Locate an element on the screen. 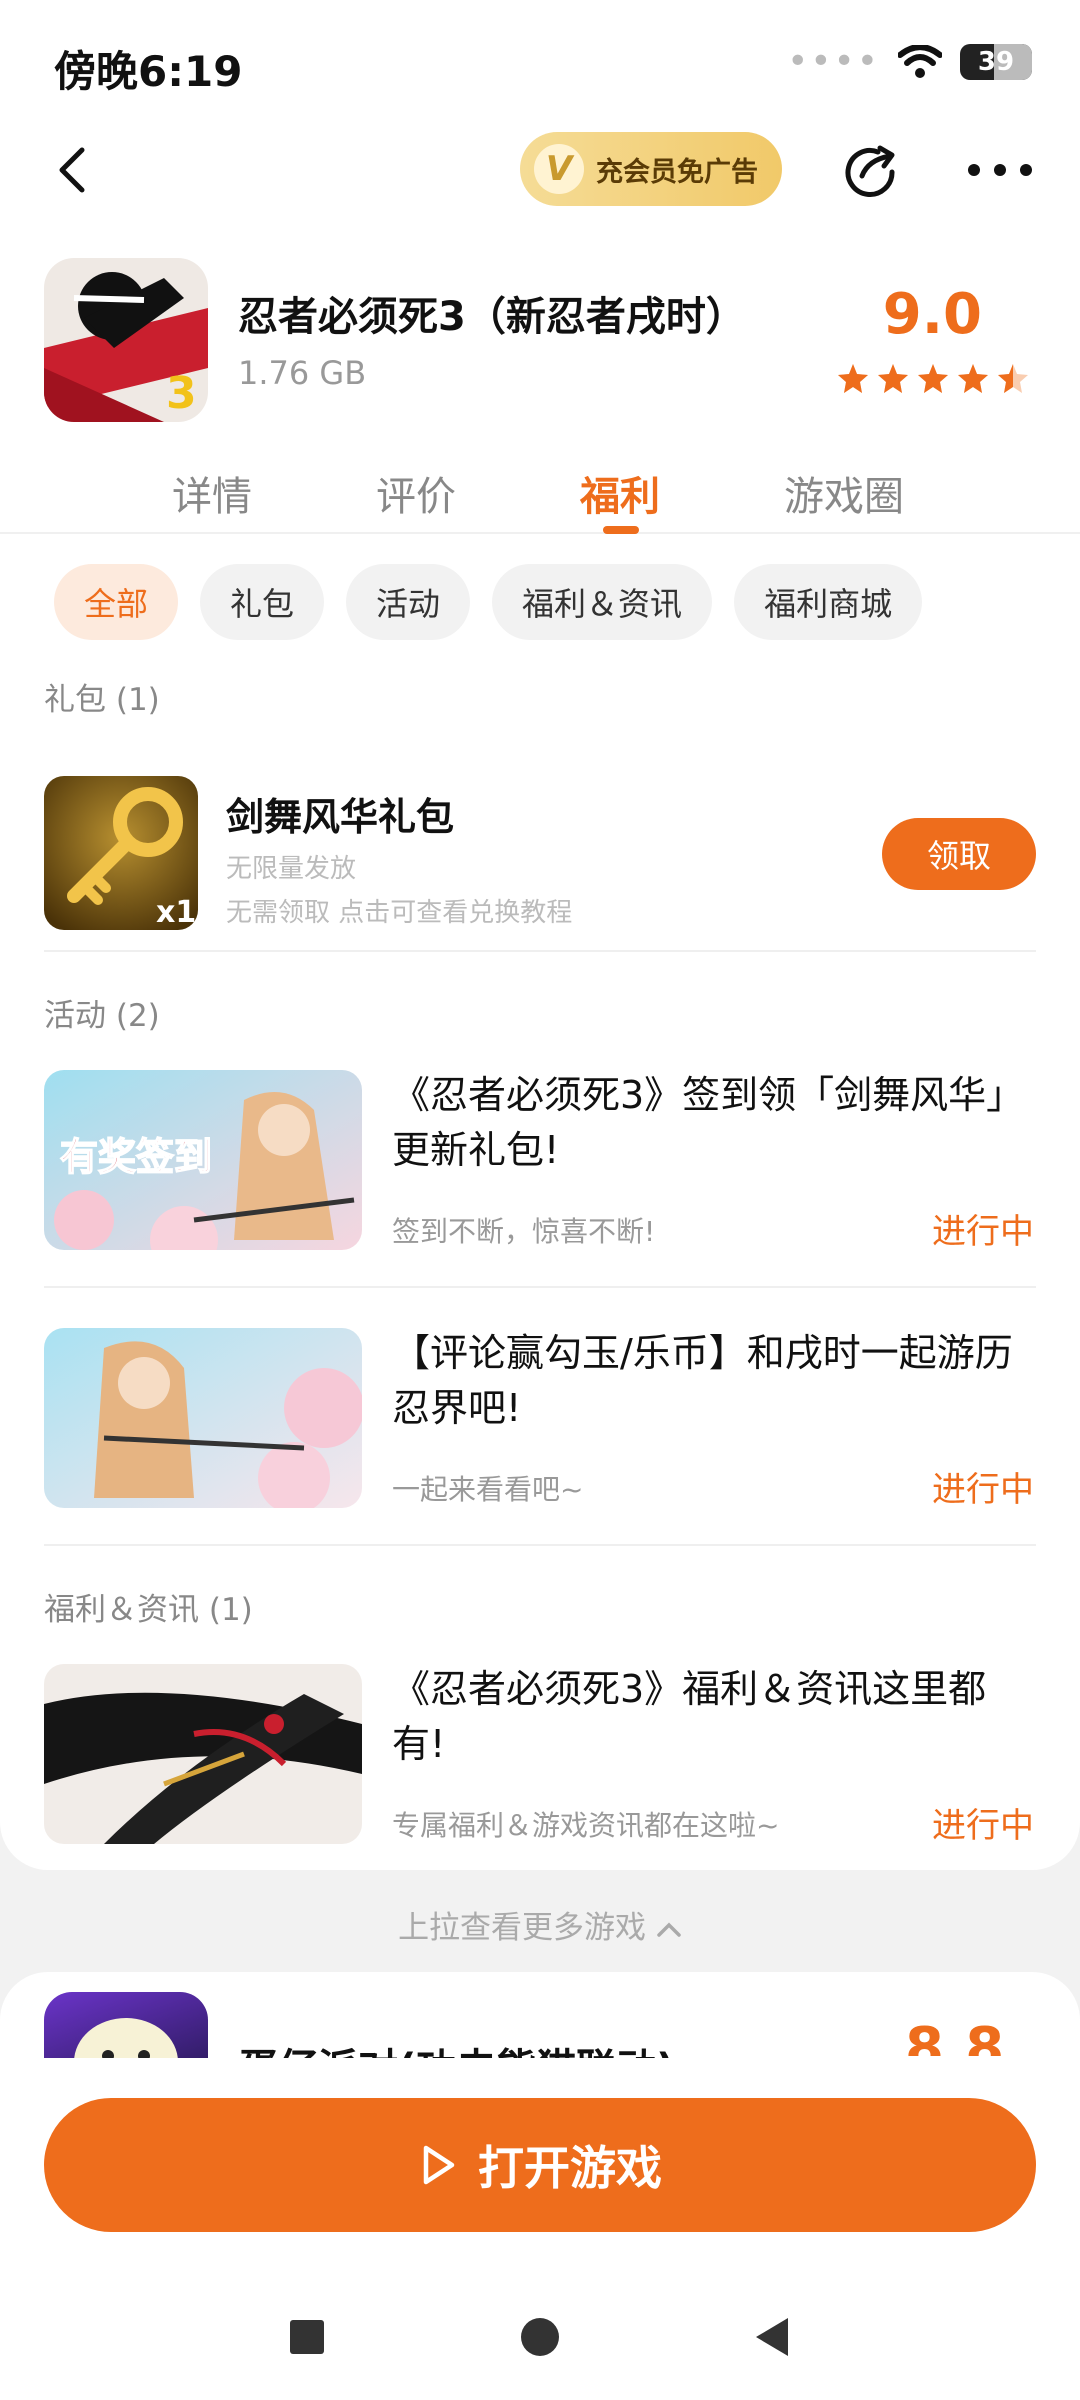  status-bar: 傍晚6:19 •••• 39 is located at coordinates (540, 60).